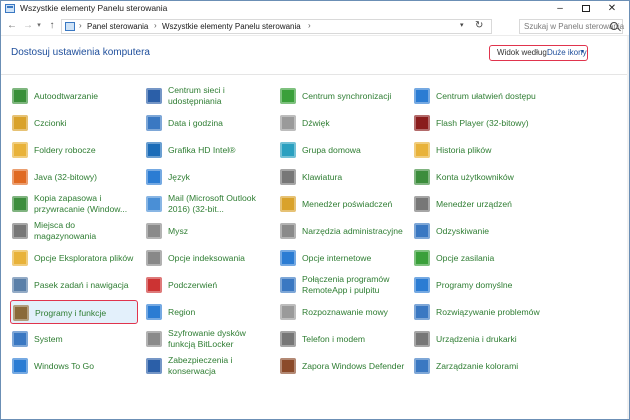 Image resolution: width=630 pixels, height=420 pixels. Describe the element at coordinates (86, 177) in the screenshot. I see `control-panel-item-label: Java (32-bitowy)` at that location.